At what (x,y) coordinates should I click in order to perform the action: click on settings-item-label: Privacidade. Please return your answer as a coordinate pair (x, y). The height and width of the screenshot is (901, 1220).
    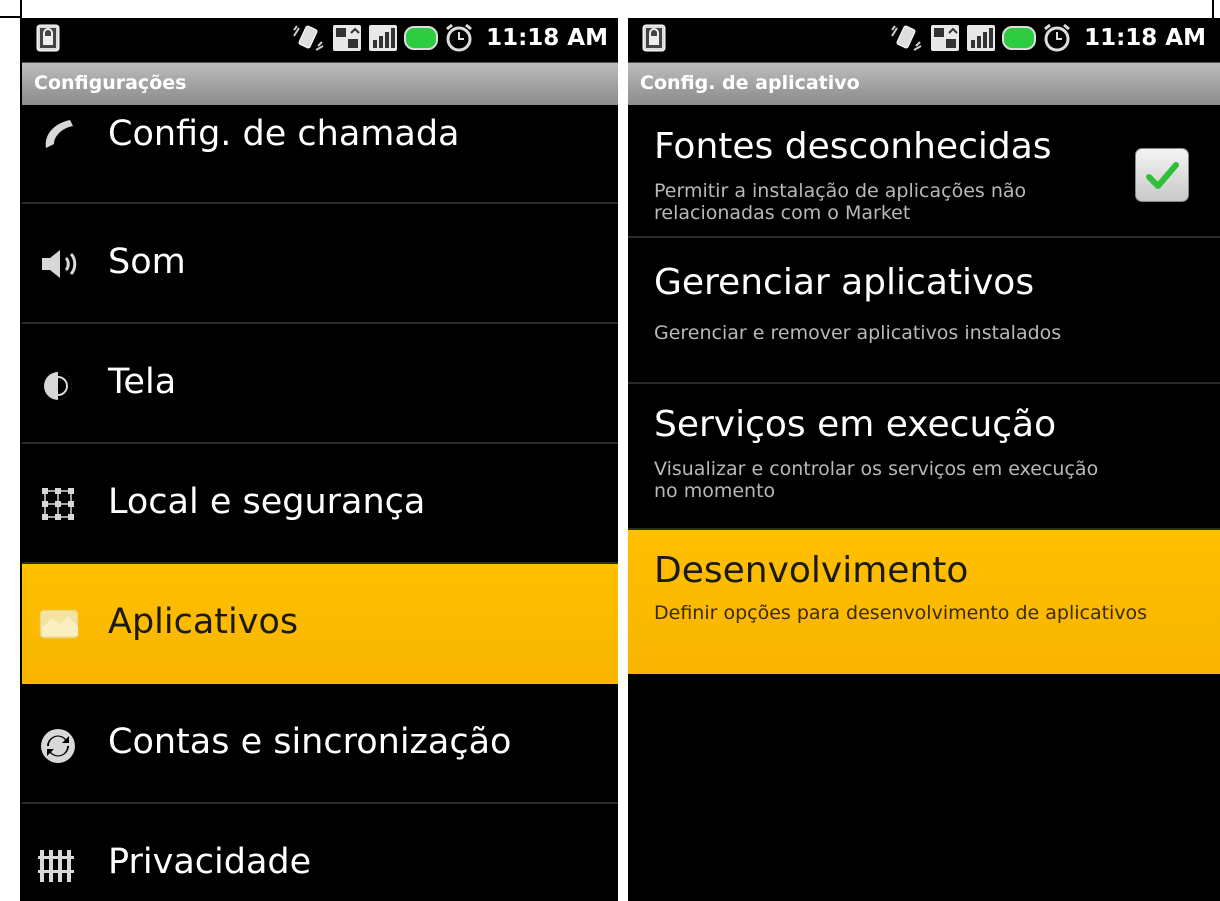
    Looking at the image, I should click on (210, 862).